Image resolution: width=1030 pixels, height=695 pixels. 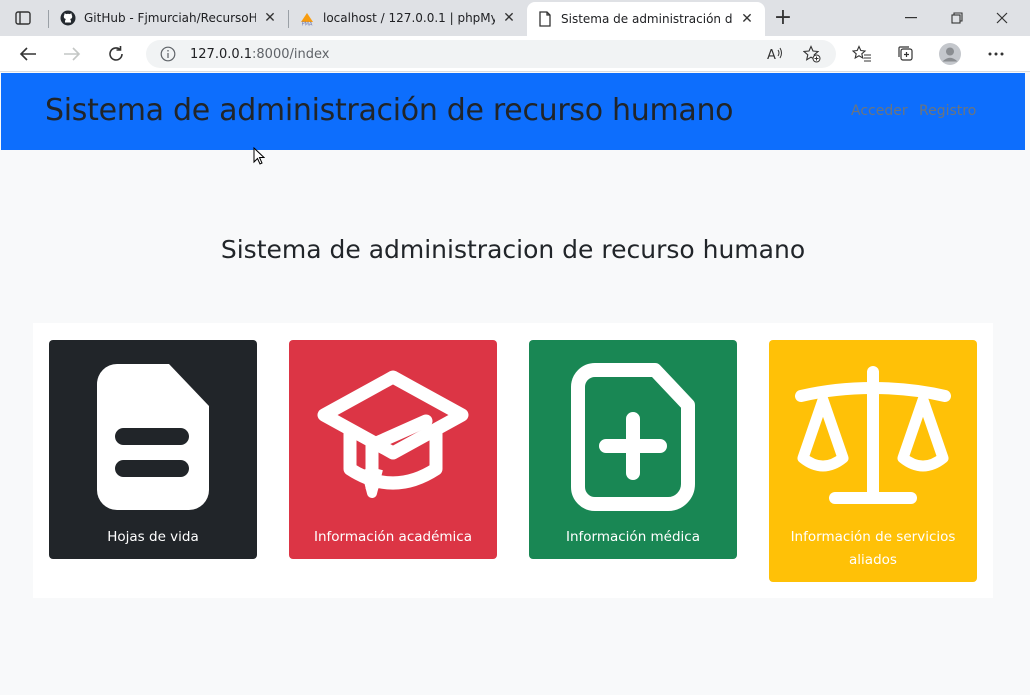 I want to click on url-text: 127.0.0.1:8000/index, so click(x=259, y=54).